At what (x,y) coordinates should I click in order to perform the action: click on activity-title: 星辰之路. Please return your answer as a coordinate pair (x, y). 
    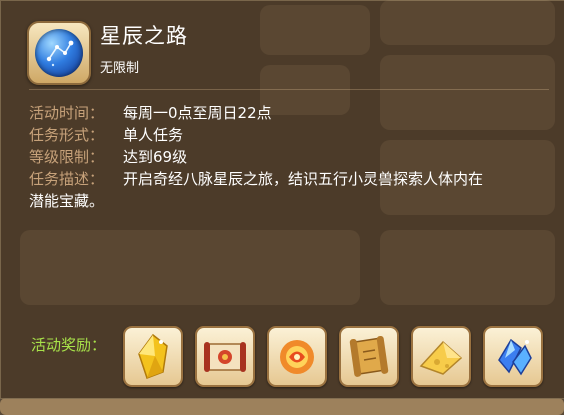
    Looking at the image, I should click on (144, 36).